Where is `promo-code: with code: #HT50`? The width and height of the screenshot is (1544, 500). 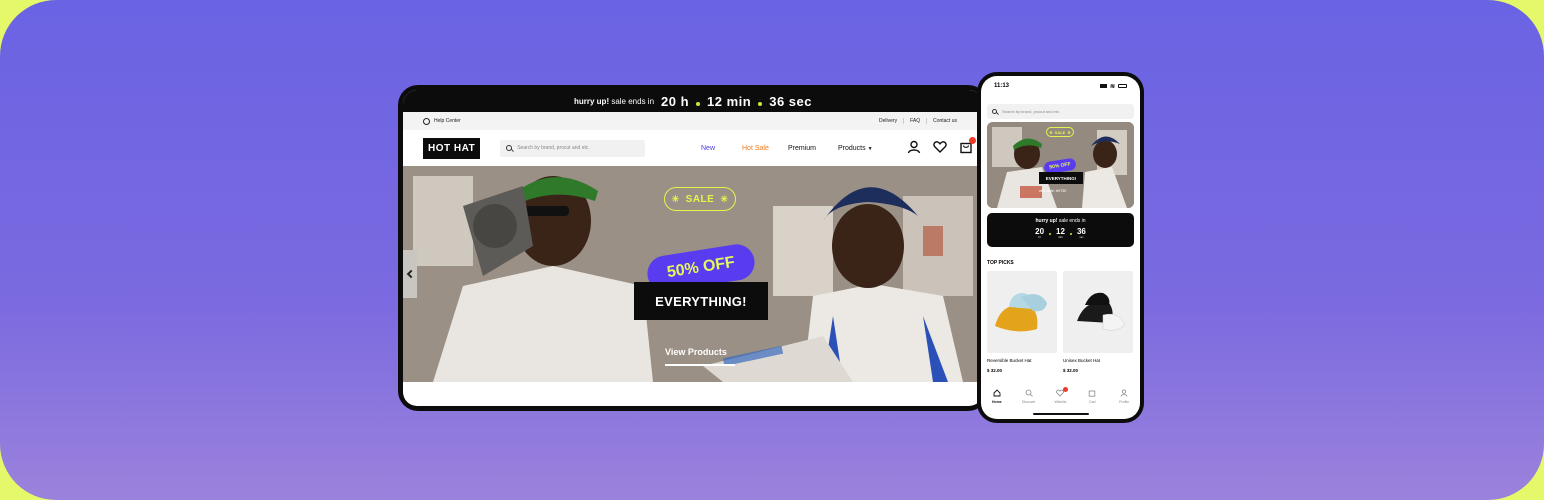 promo-code: with code: #HT50 is located at coordinates (1053, 191).